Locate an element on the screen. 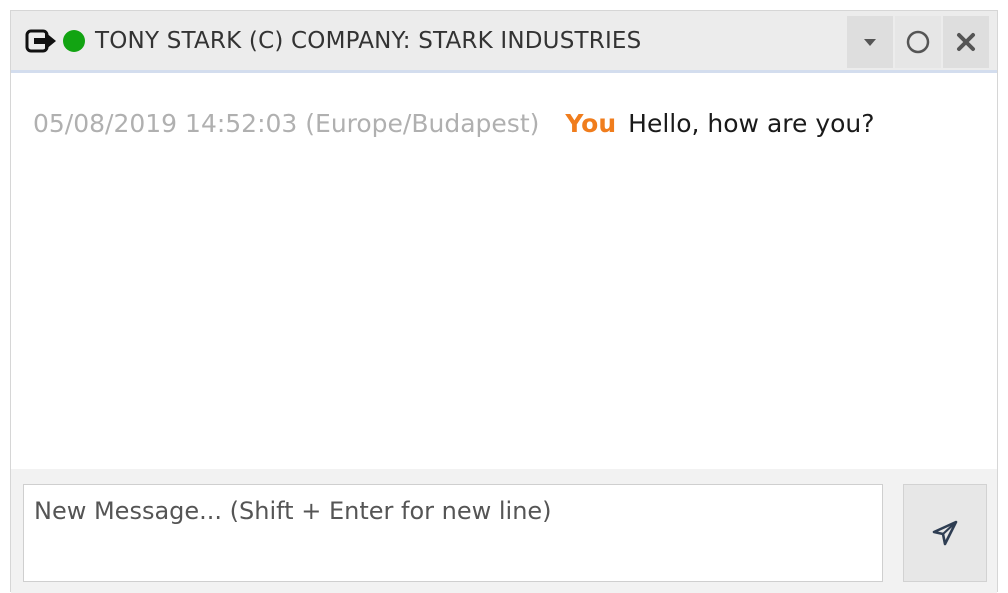 The width and height of the screenshot is (1008, 593). message-timestamp: 05/08/2019 14:52:03 (Europe/Budapest) is located at coordinates (286, 123).